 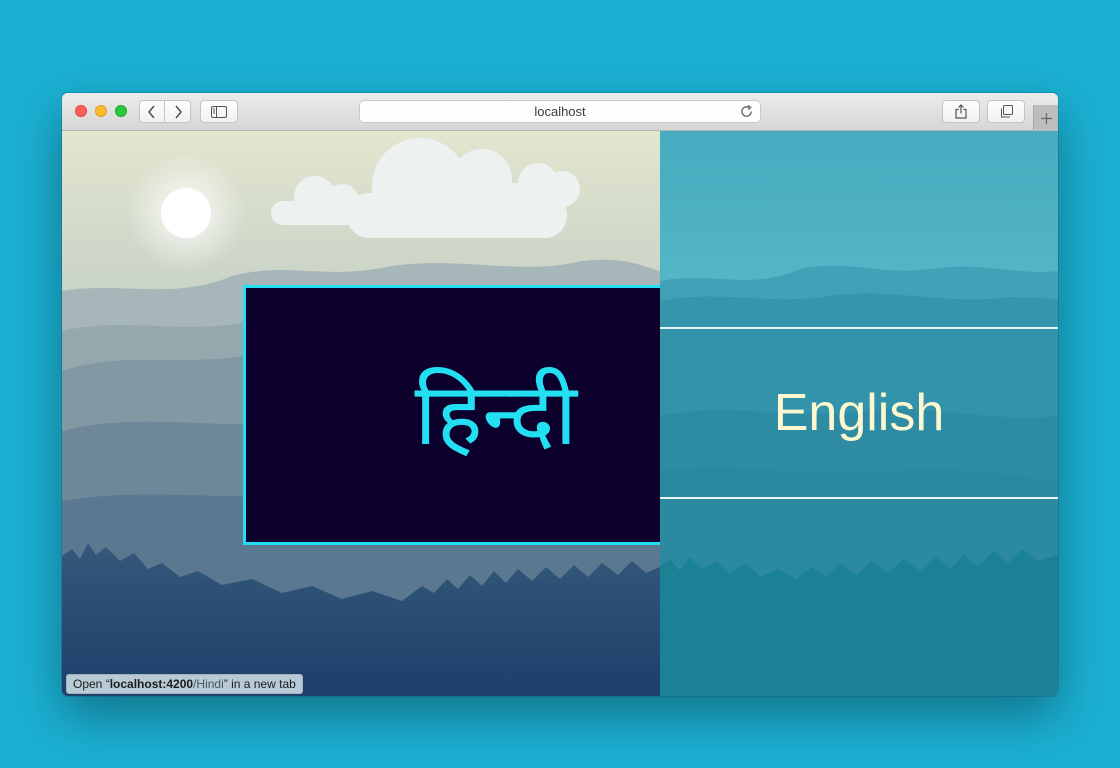 I want to click on new-tab-button, so click(x=1045, y=118).